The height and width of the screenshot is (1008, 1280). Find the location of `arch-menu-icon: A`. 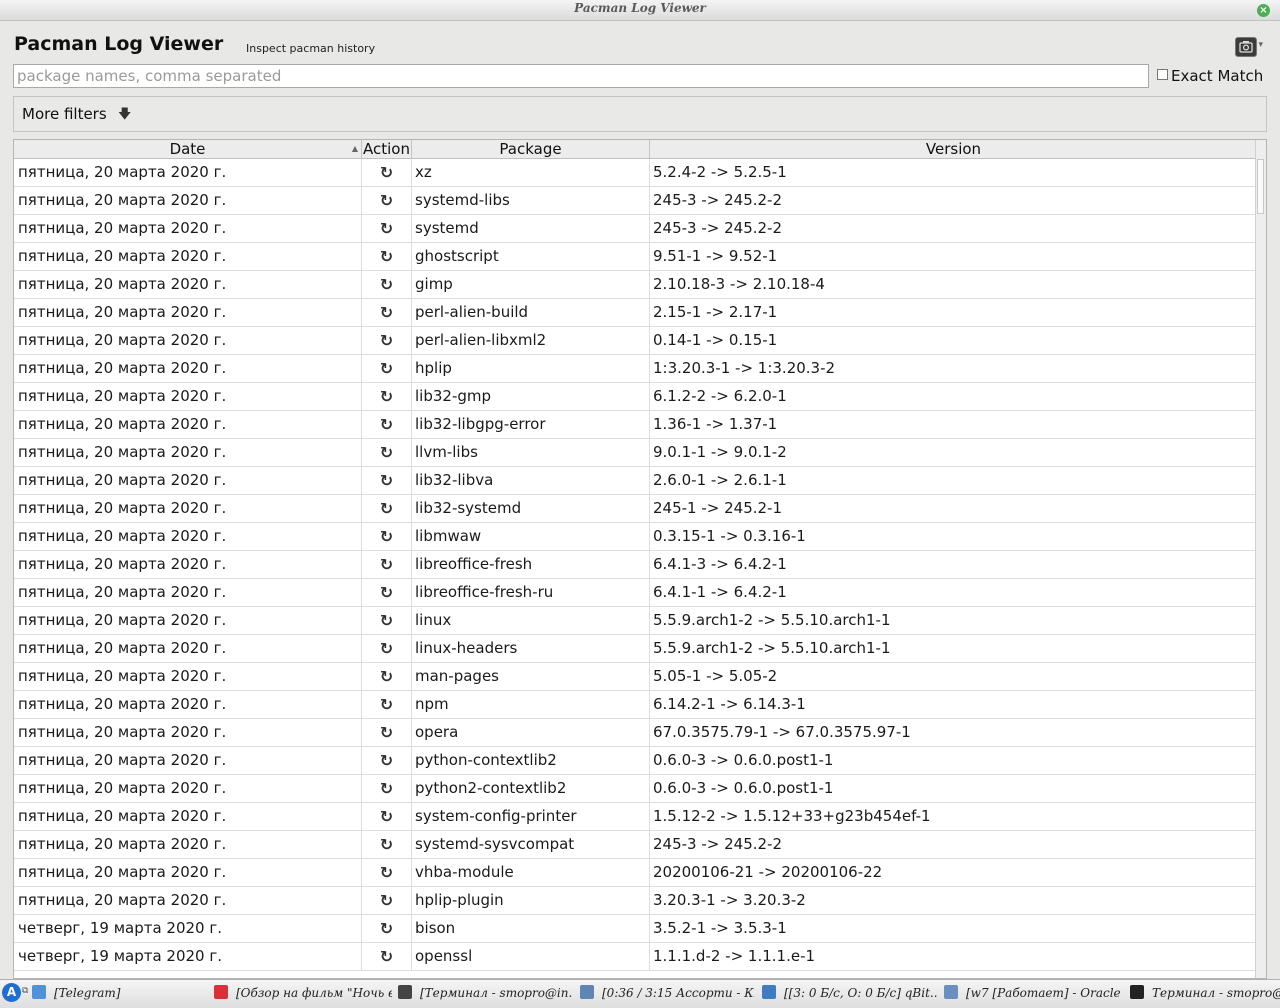

arch-menu-icon: A is located at coordinates (11, 992).